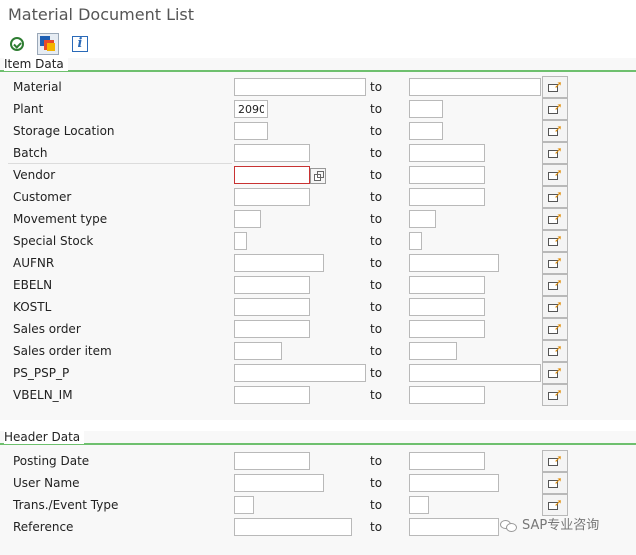 Image resolution: width=636 pixels, height=555 pixels. What do you see at coordinates (240, 241) in the screenshot?
I see `special-stock-from-input` at bounding box center [240, 241].